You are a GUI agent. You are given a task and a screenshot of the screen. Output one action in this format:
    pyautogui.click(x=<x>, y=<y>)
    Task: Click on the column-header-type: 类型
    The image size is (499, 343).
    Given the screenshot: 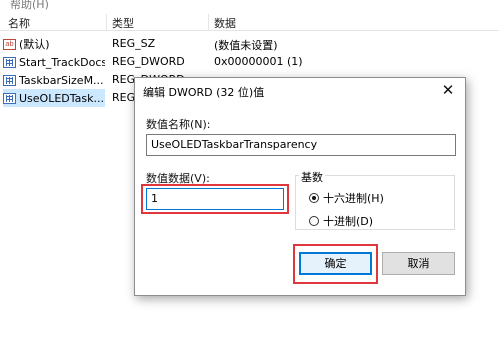 What is the action you would take?
    pyautogui.click(x=123, y=23)
    